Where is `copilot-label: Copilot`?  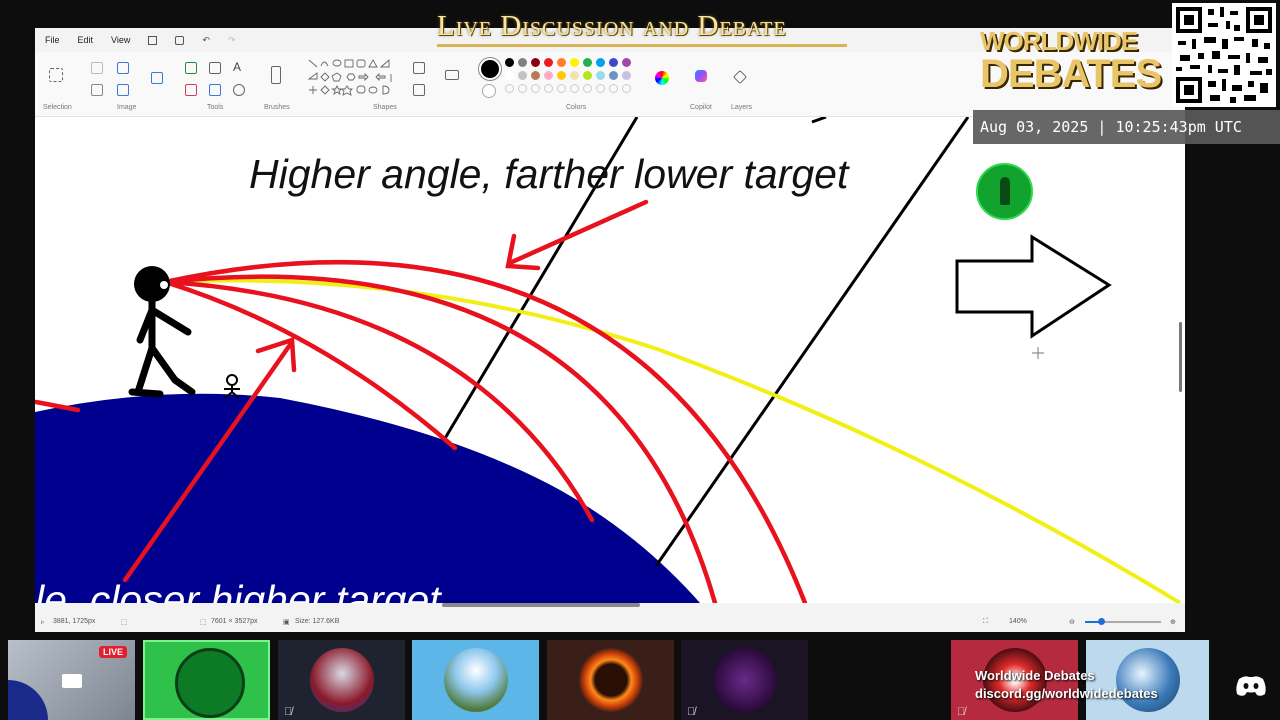 copilot-label: Copilot is located at coordinates (701, 107).